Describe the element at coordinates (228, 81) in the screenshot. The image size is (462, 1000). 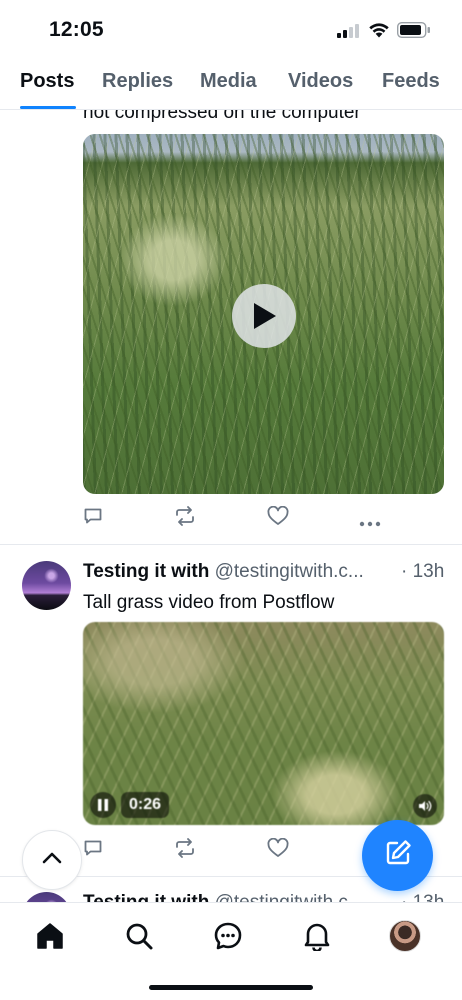
I see `tab-media: Media` at that location.